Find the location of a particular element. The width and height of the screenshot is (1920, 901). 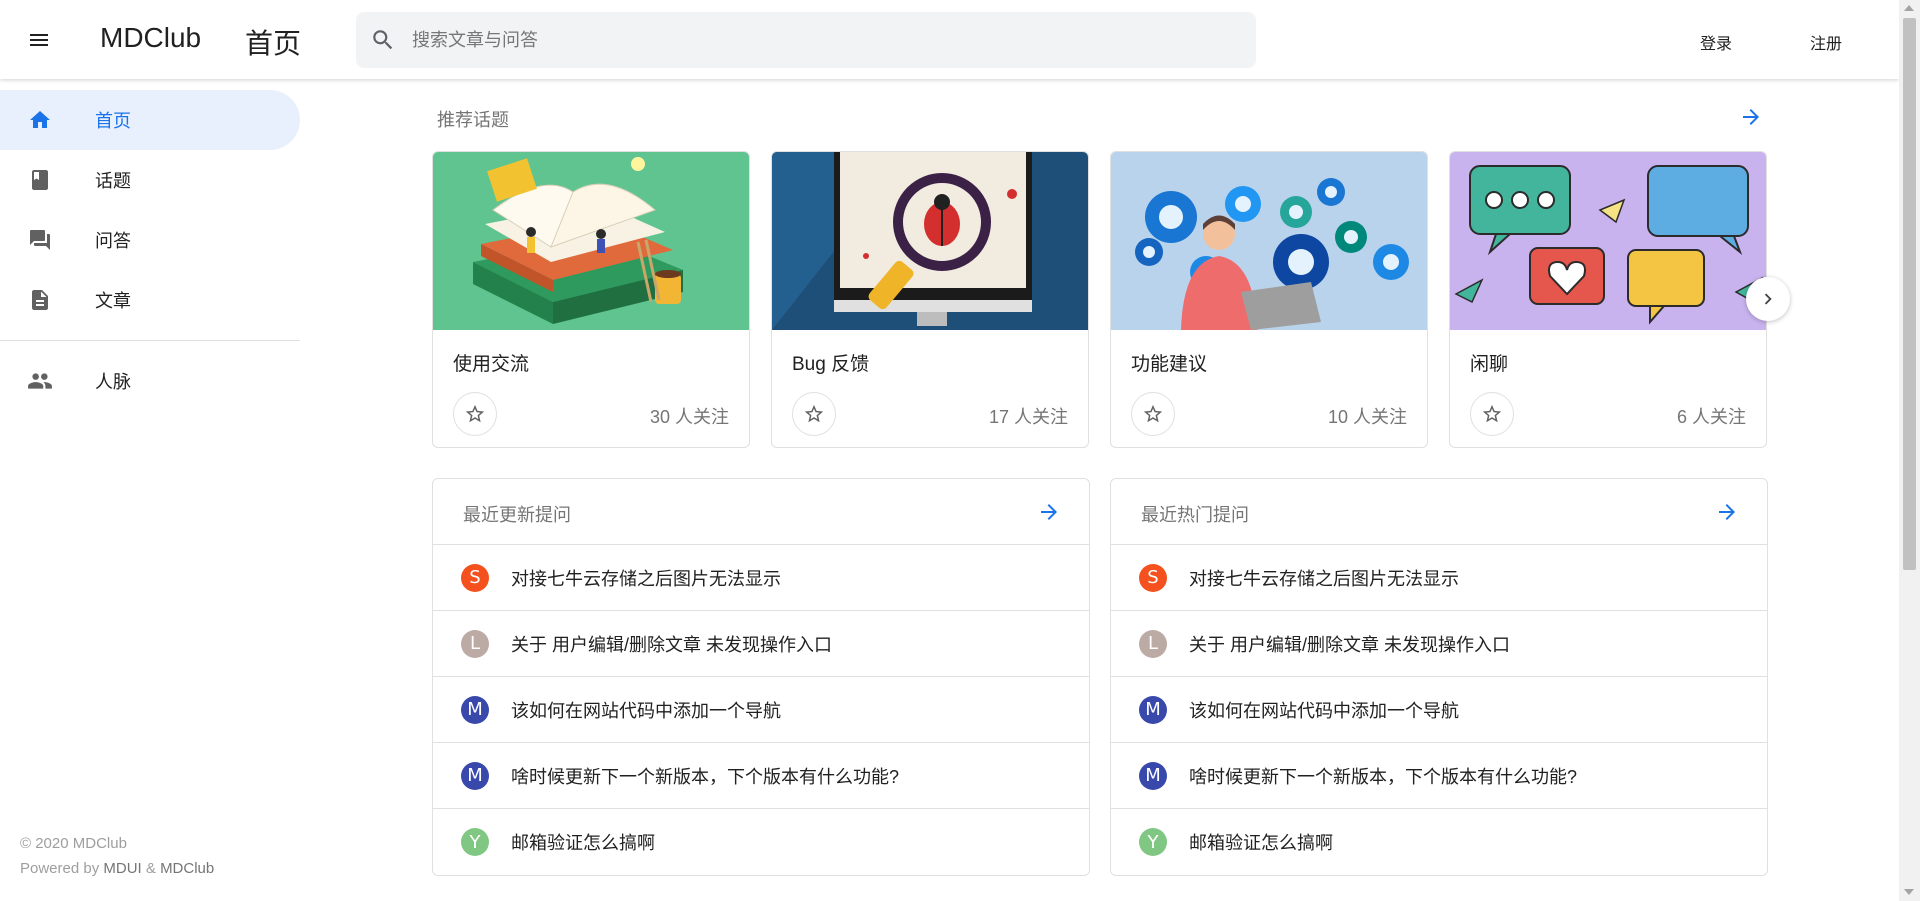

login-button: 登录 is located at coordinates (1716, 42).